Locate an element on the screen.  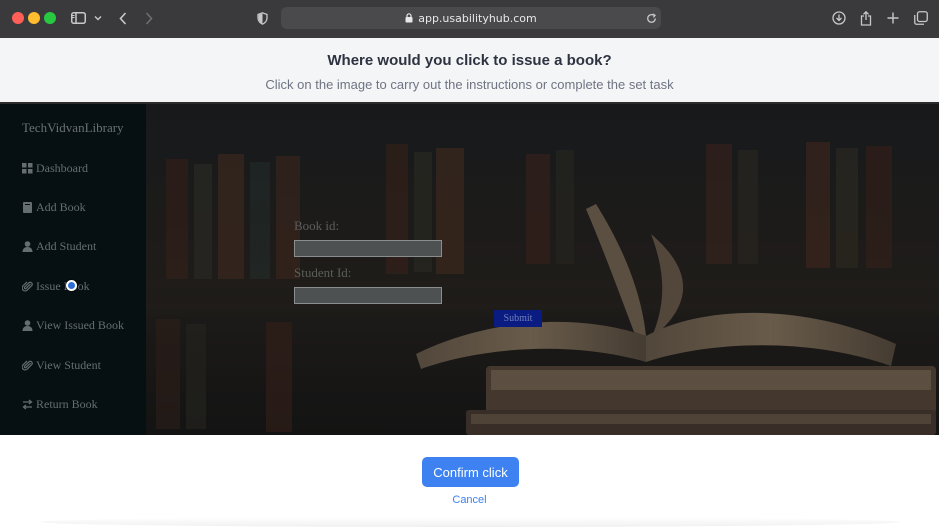
forward-button is located at coordinates (149, 18).